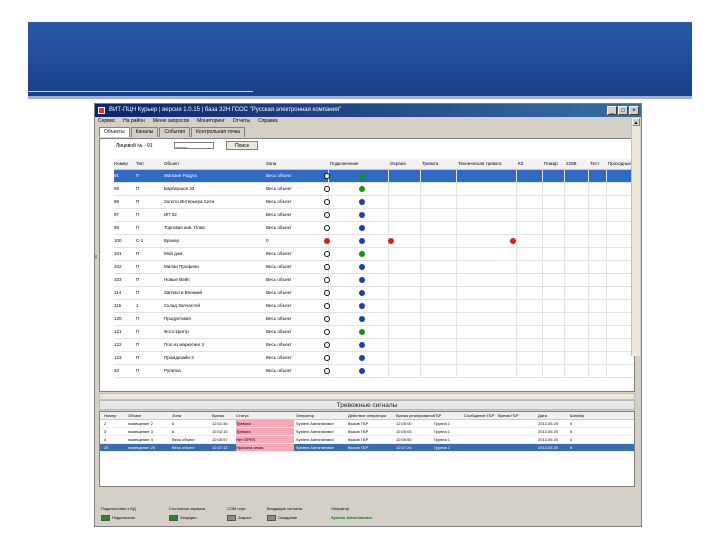  I want to click on table-row: 122 П Пол из маркетинг 2 Весь объект, so click(374, 345).